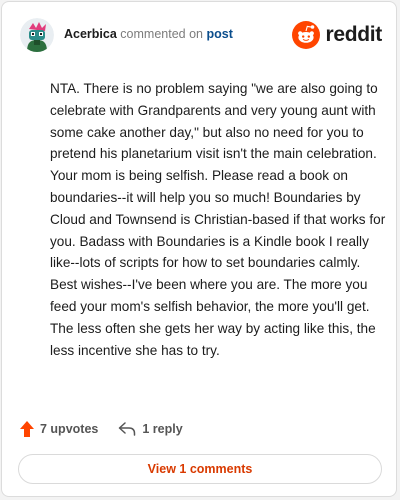 The height and width of the screenshot is (500, 400). What do you see at coordinates (69, 429) in the screenshot?
I see `upvote-count: 7 upvotes` at bounding box center [69, 429].